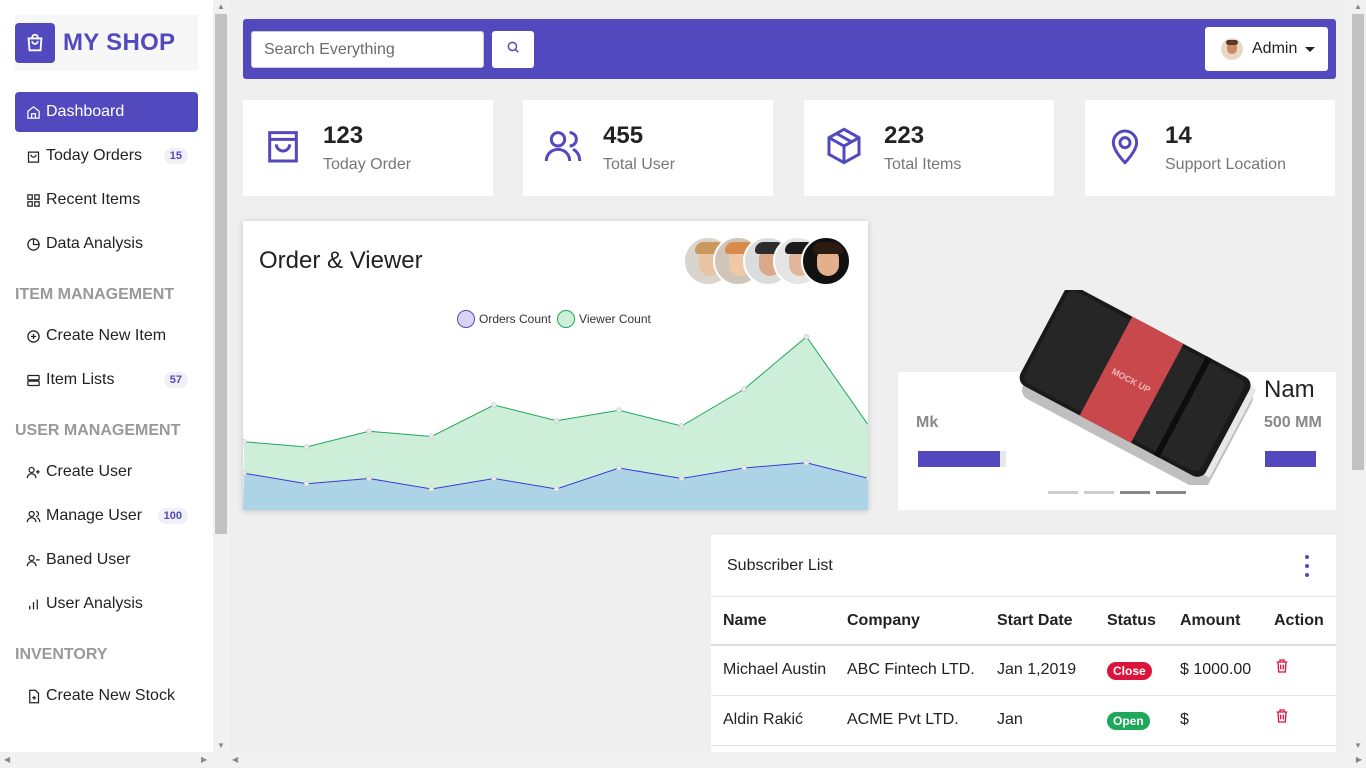 This screenshot has width=1366, height=768. I want to click on sidebar-item-user-analysis: User Analysis, so click(106, 604).